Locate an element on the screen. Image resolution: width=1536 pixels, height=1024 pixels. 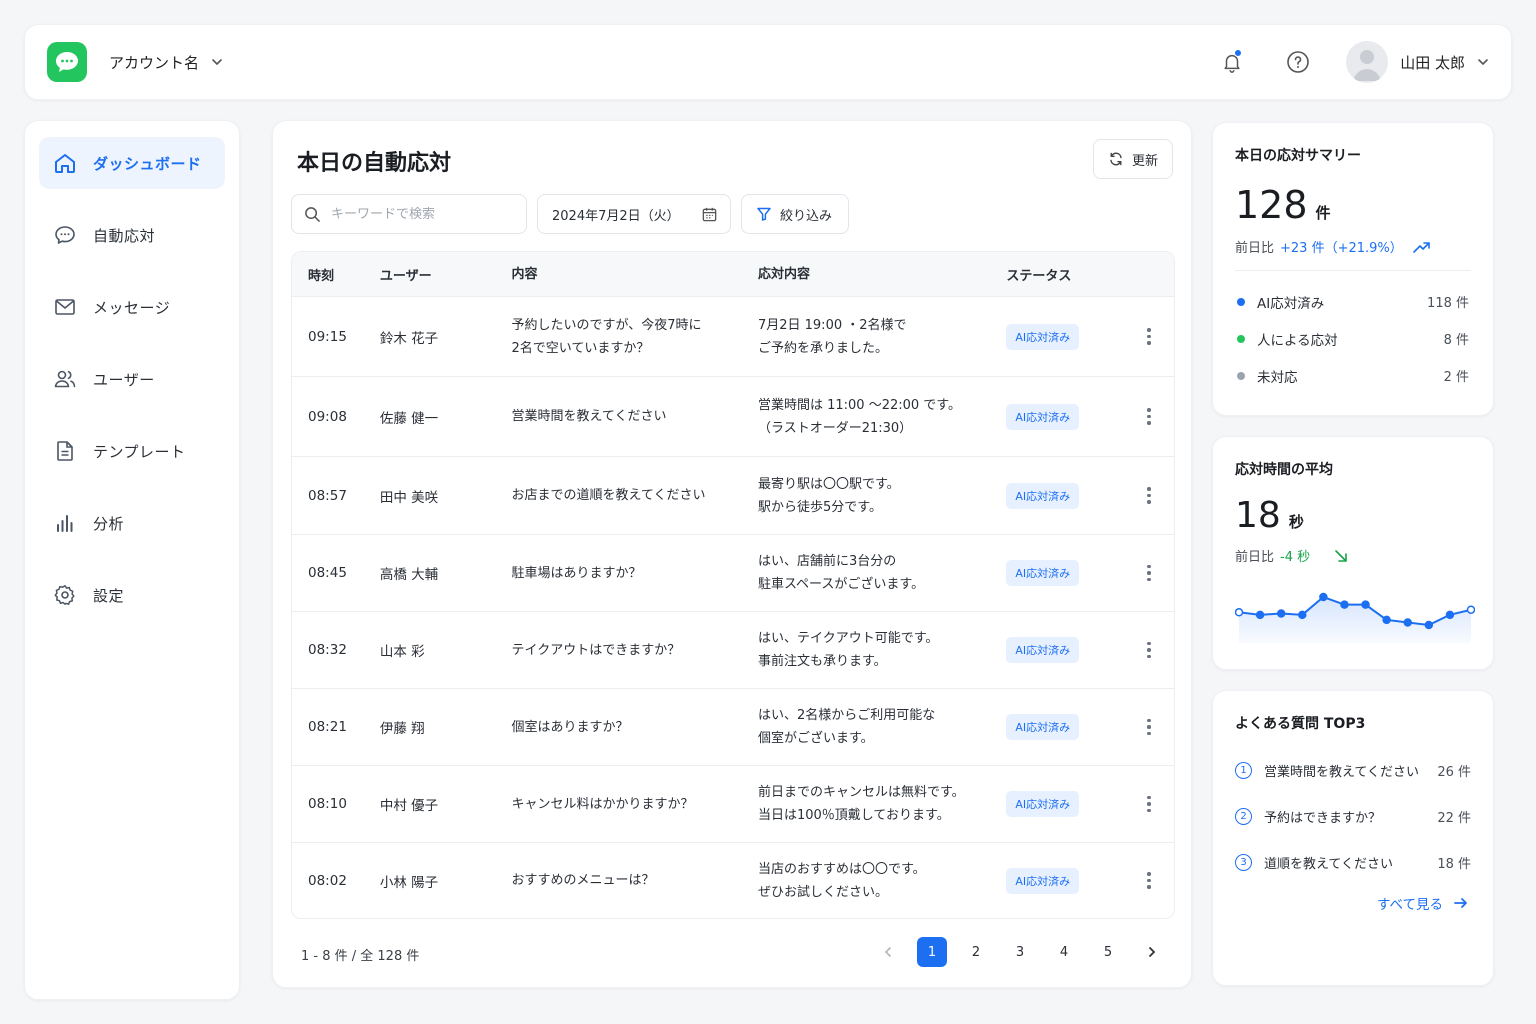
sidebar-item-dashboard: ダッシュボード is located at coordinates (132, 163).